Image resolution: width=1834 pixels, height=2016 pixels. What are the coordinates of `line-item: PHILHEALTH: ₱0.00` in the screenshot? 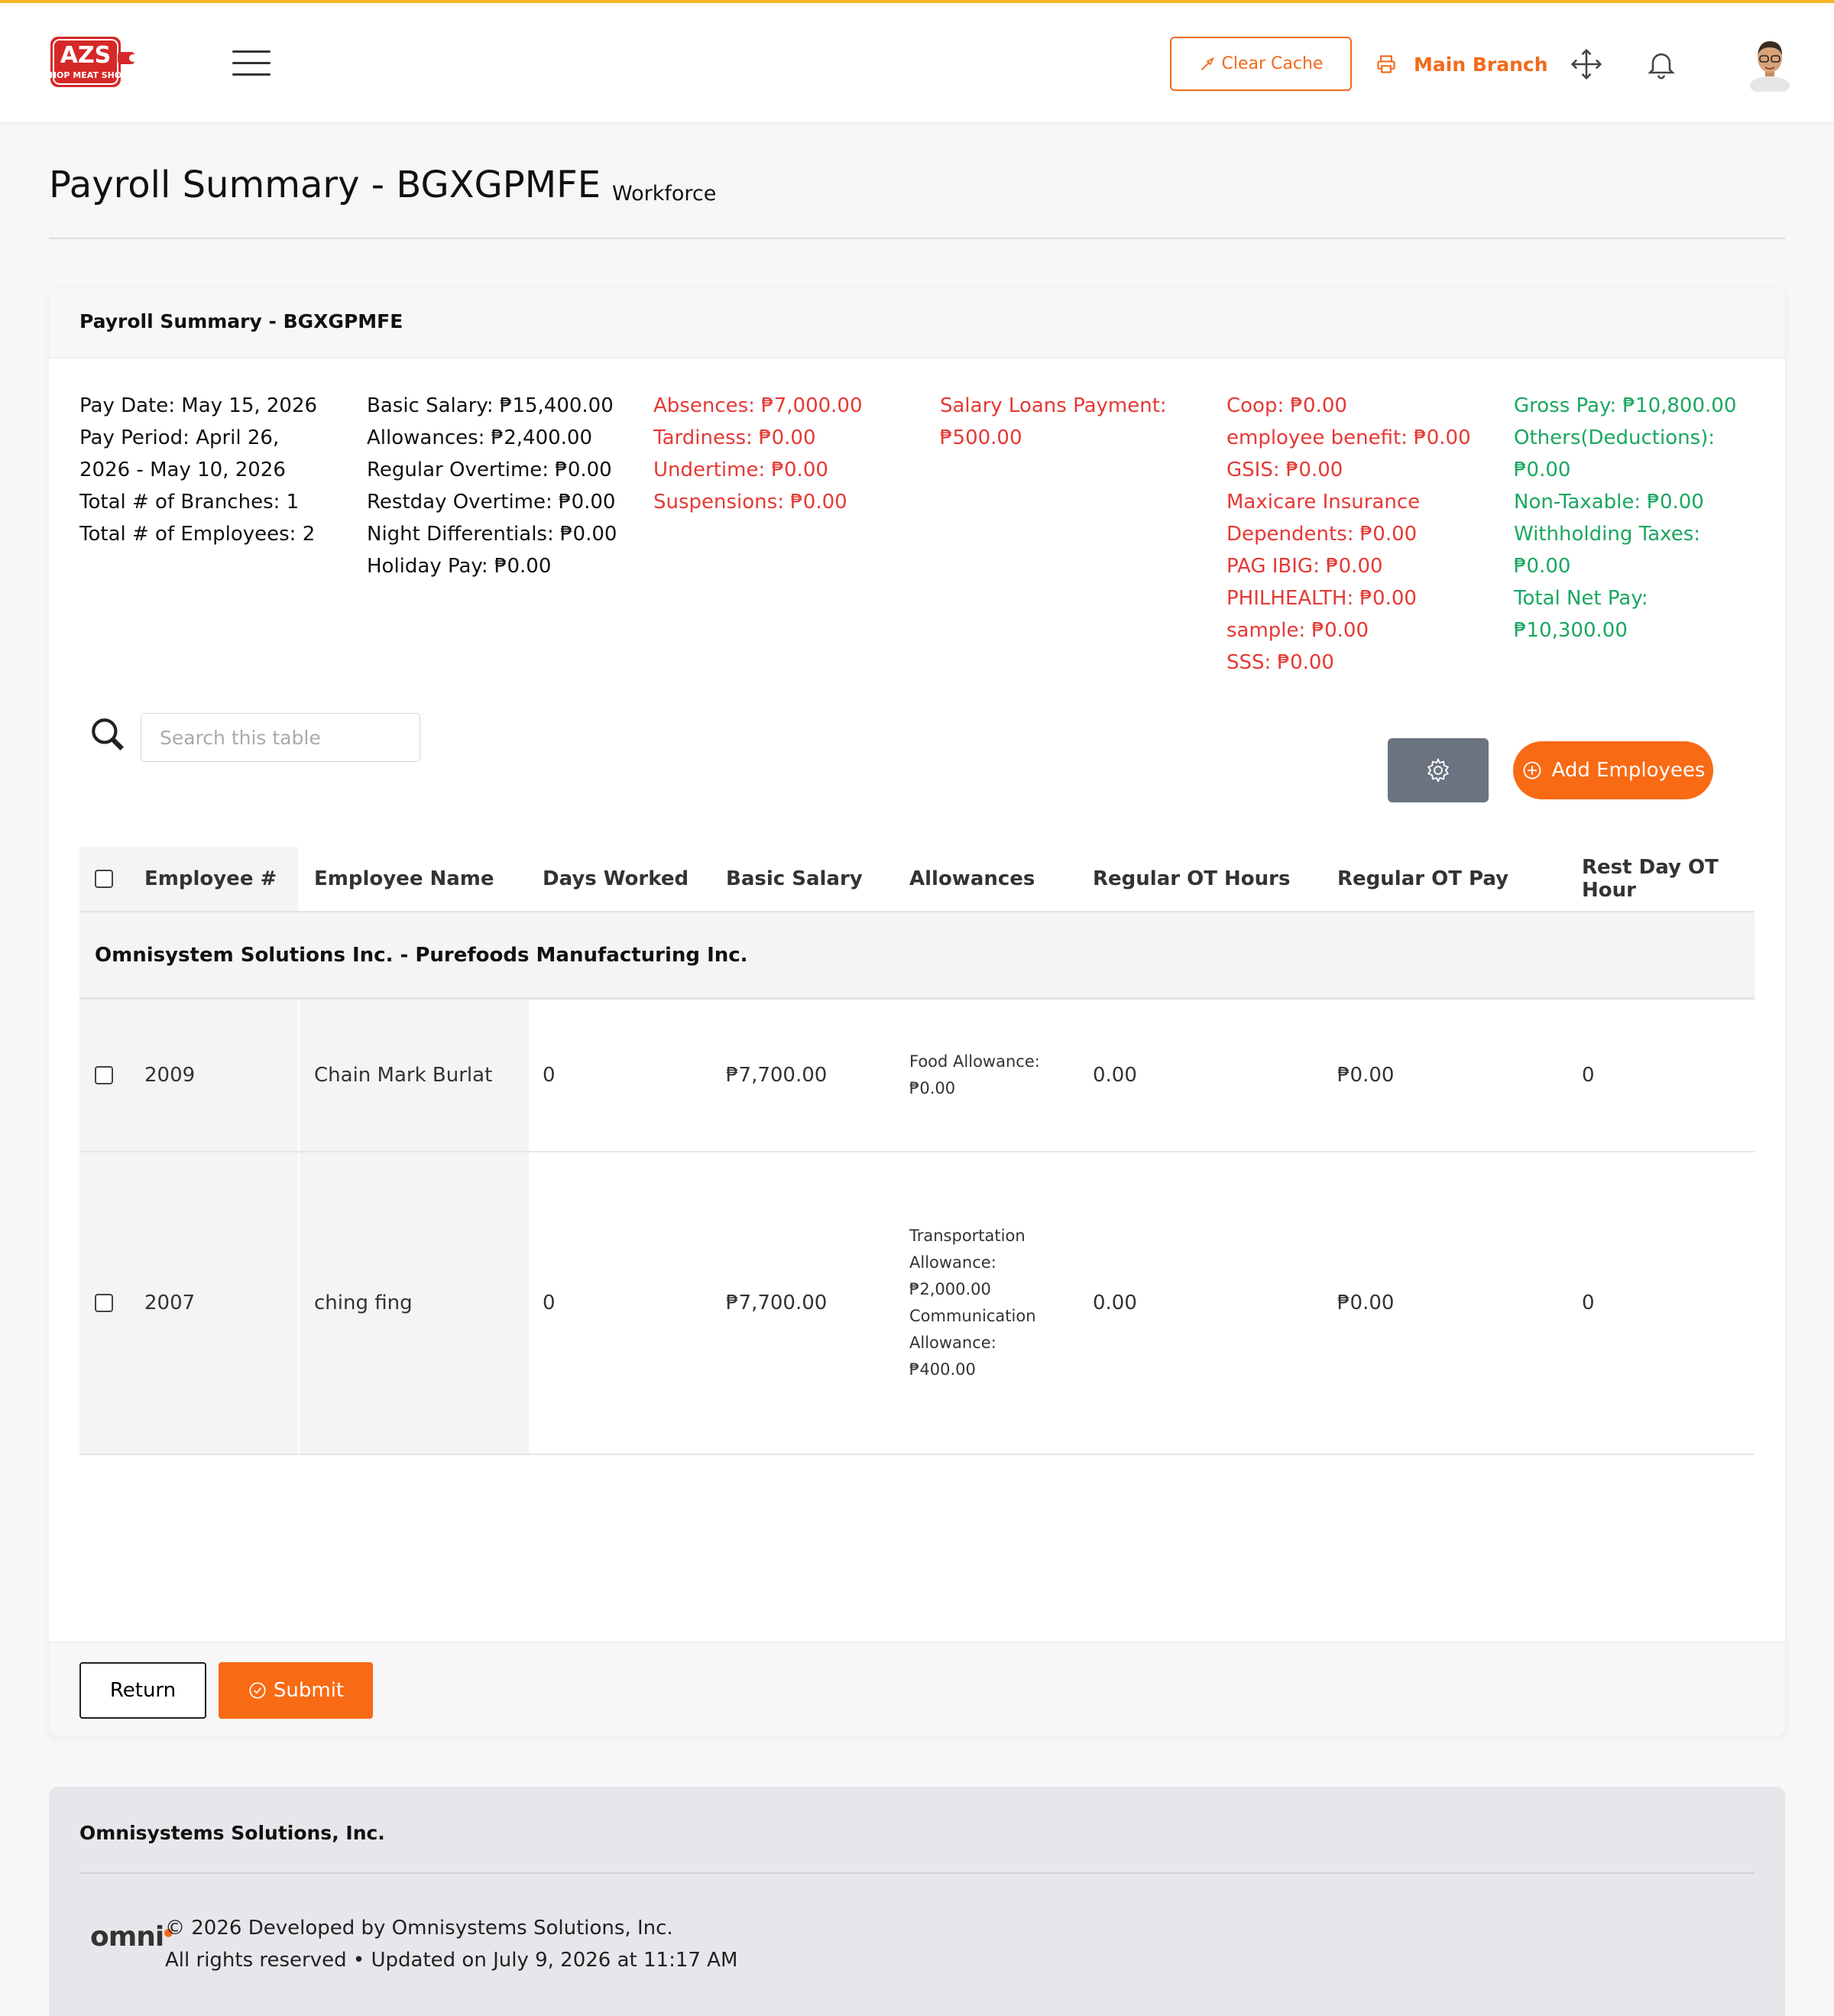 It's located at (1321, 598).